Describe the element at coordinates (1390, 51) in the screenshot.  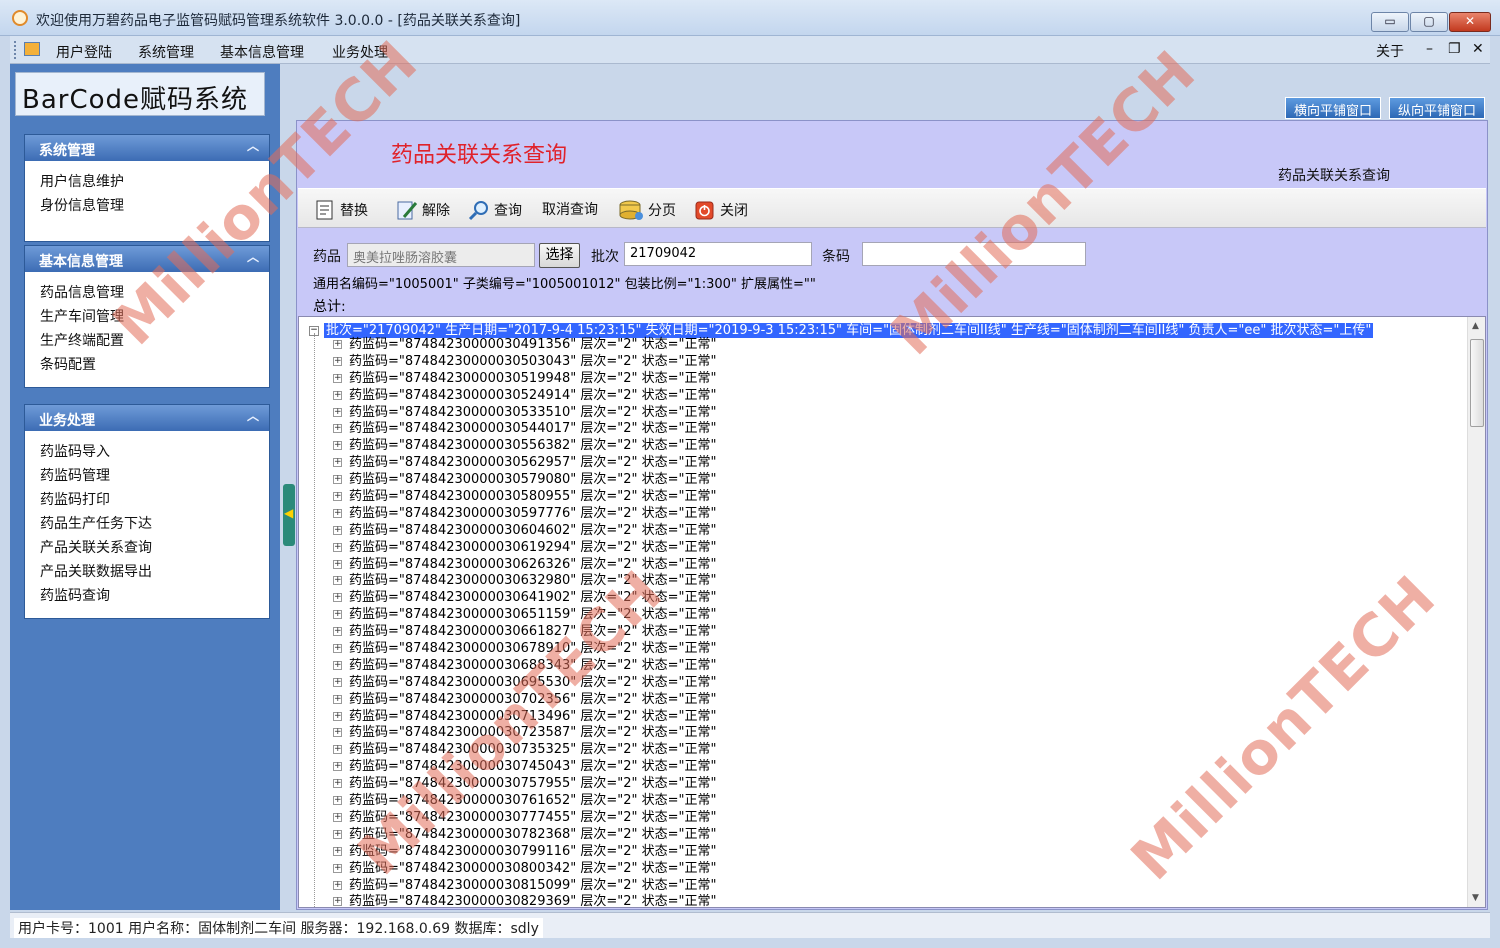
I see `menu-about: 关于` at that location.